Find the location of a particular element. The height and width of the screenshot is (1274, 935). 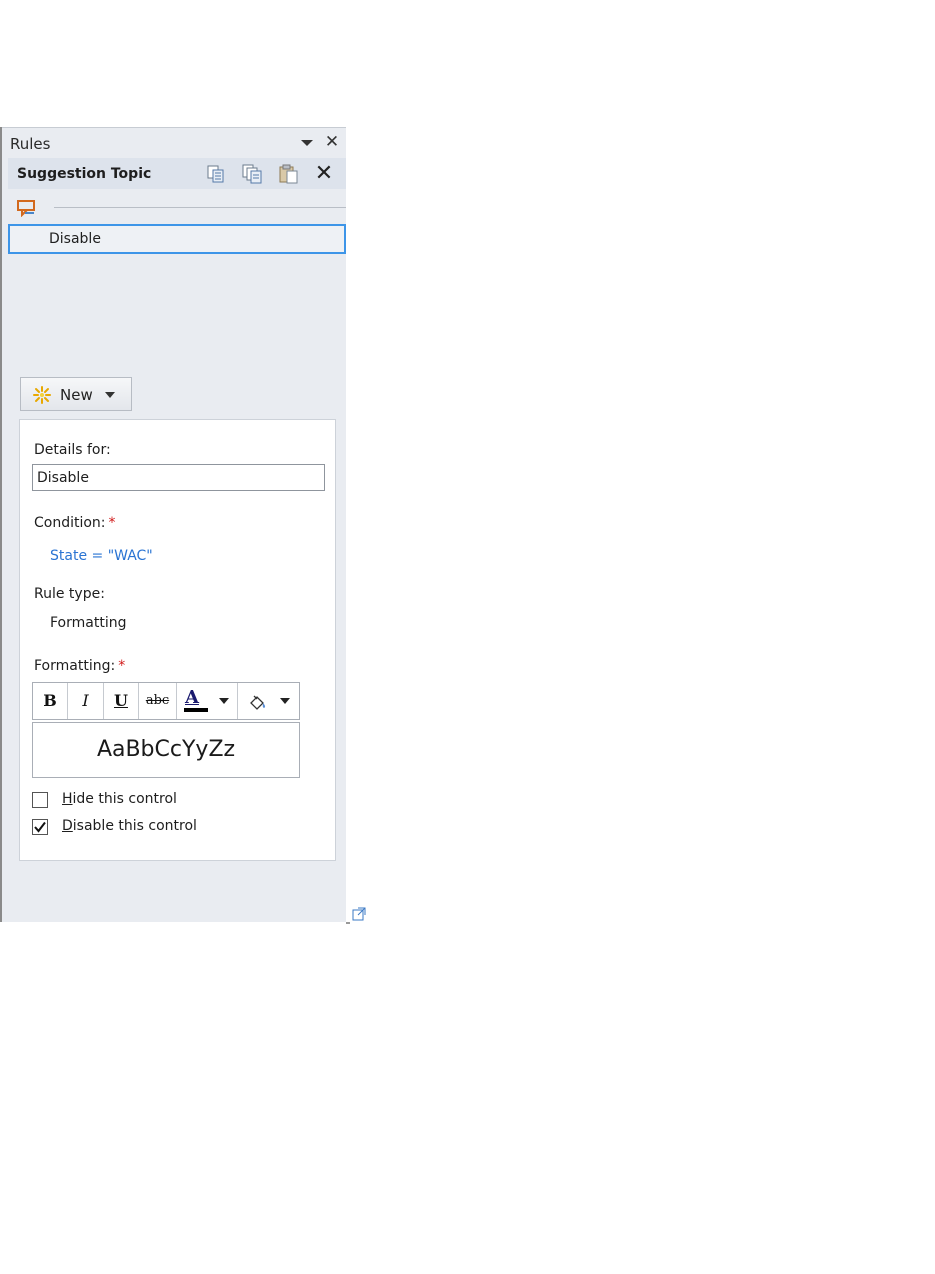

paste-rule-icon is located at coordinates (289, 174).